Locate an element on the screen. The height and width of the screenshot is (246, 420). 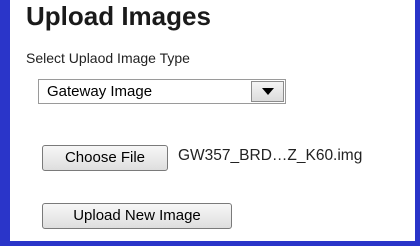
selected-file-name: GW357_BRD…Z_K60.img is located at coordinates (270, 155).